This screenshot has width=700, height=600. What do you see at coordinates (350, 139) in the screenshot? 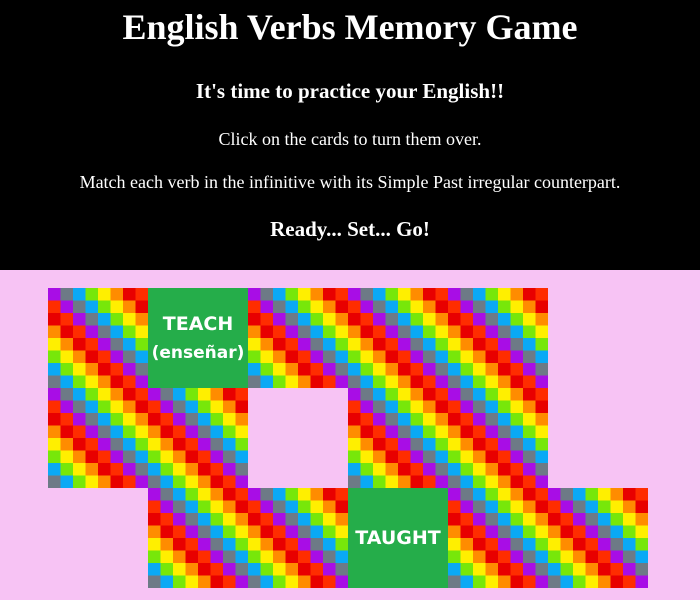
I see `instruction-line-1: Click on the cards to turn them over.` at bounding box center [350, 139].